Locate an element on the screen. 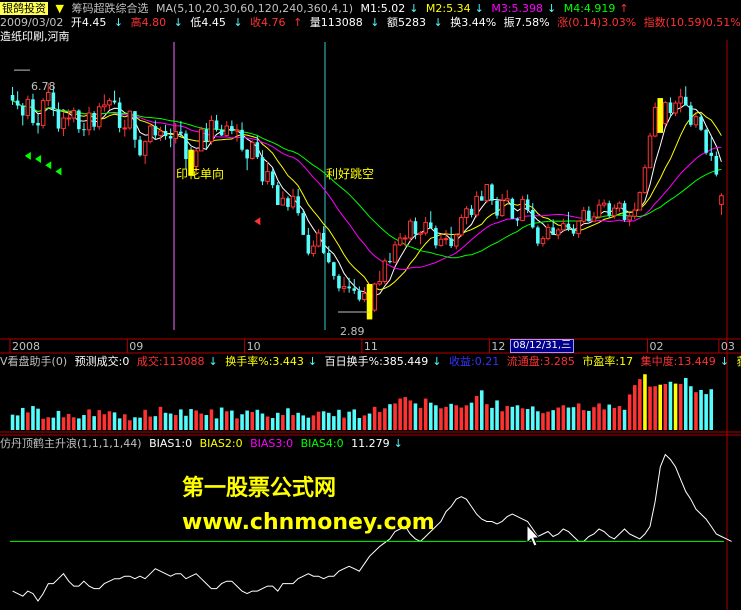 This screenshot has width=741, height=610. pe-ratio: 市盈率:17 is located at coordinates (608, 361).